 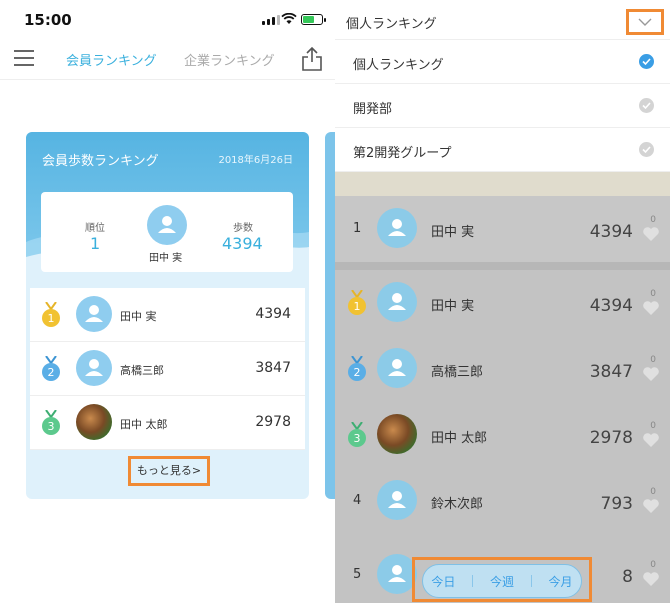 I want to click on table-row: 1 田中 実 4394 0, so click(x=502, y=303).